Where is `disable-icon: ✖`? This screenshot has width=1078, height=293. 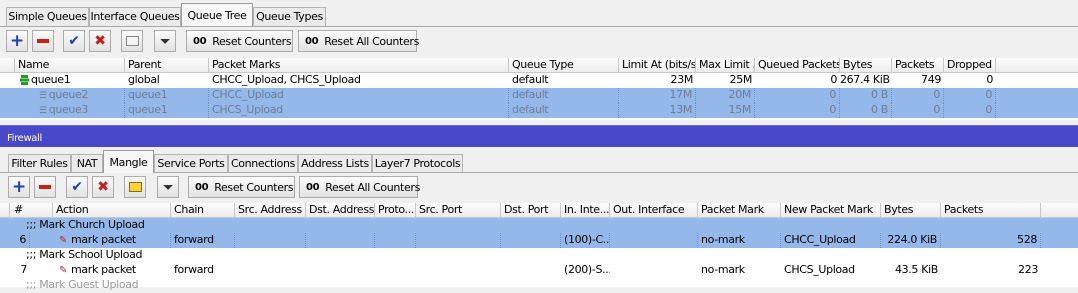
disable-icon: ✖ is located at coordinates (103, 187).